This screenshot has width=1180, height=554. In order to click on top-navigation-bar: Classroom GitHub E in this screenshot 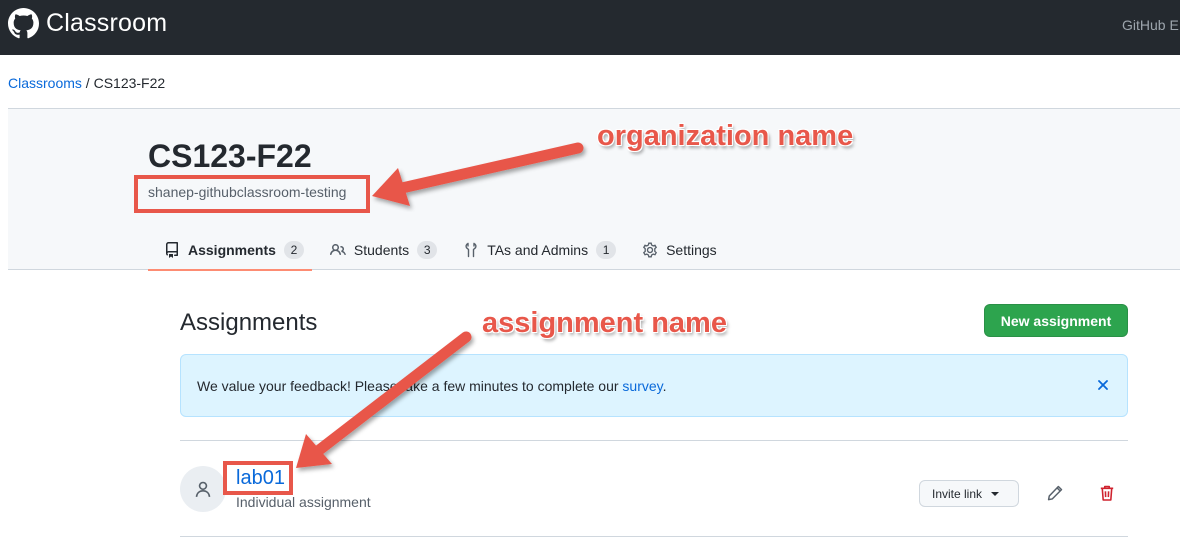, I will do `click(590, 27)`.